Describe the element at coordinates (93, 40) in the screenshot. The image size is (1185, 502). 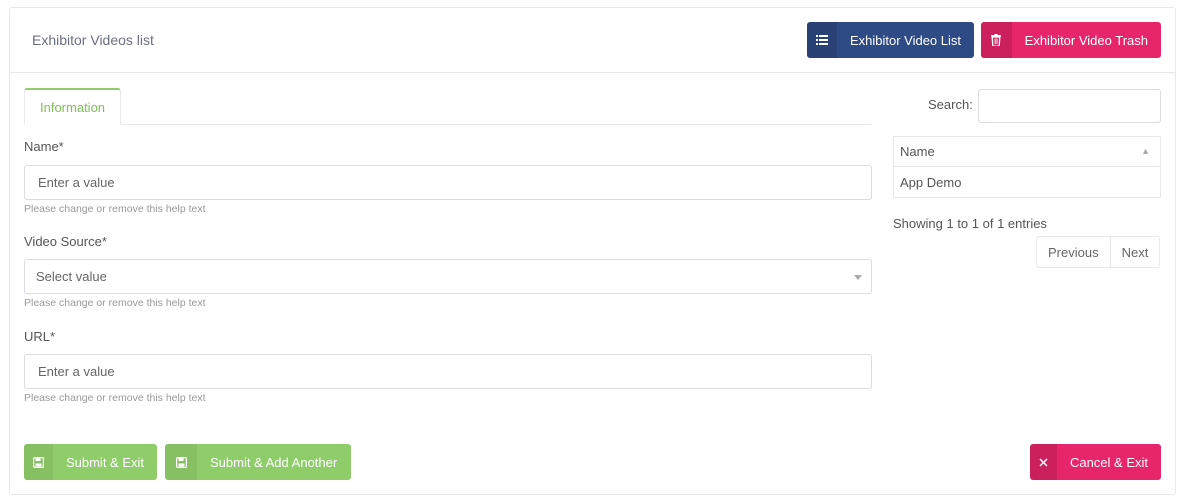
I see `page-title: Exhibitor Videos list` at that location.